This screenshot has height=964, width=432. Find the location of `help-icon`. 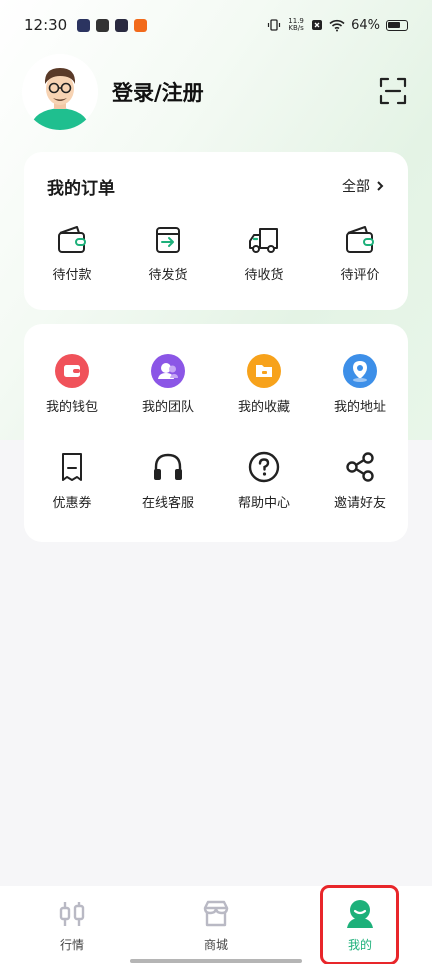

help-icon is located at coordinates (264, 467).